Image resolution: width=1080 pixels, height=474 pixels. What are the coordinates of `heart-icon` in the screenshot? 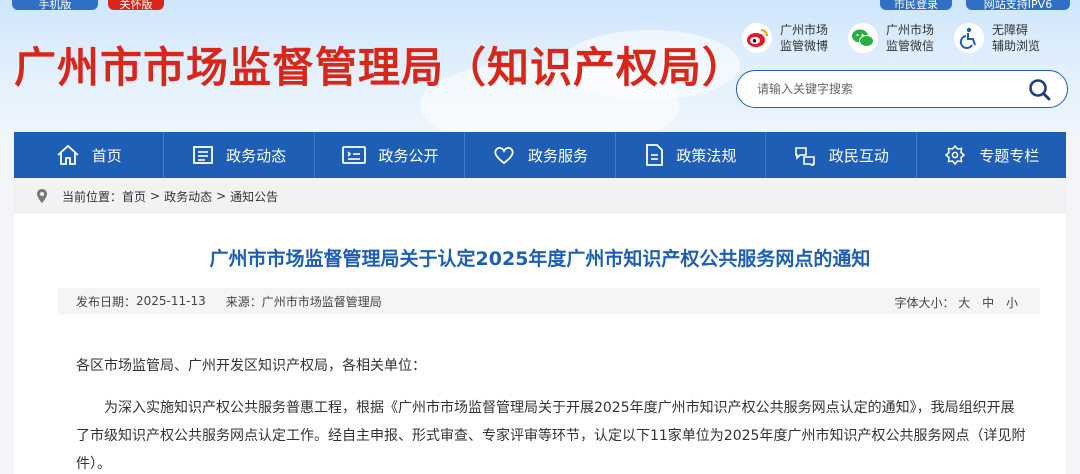 It's located at (504, 155).